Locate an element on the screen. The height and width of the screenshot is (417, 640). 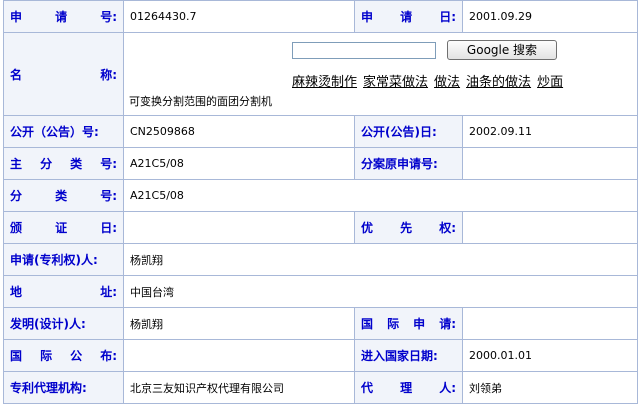
priority-value is located at coordinates (550, 227).